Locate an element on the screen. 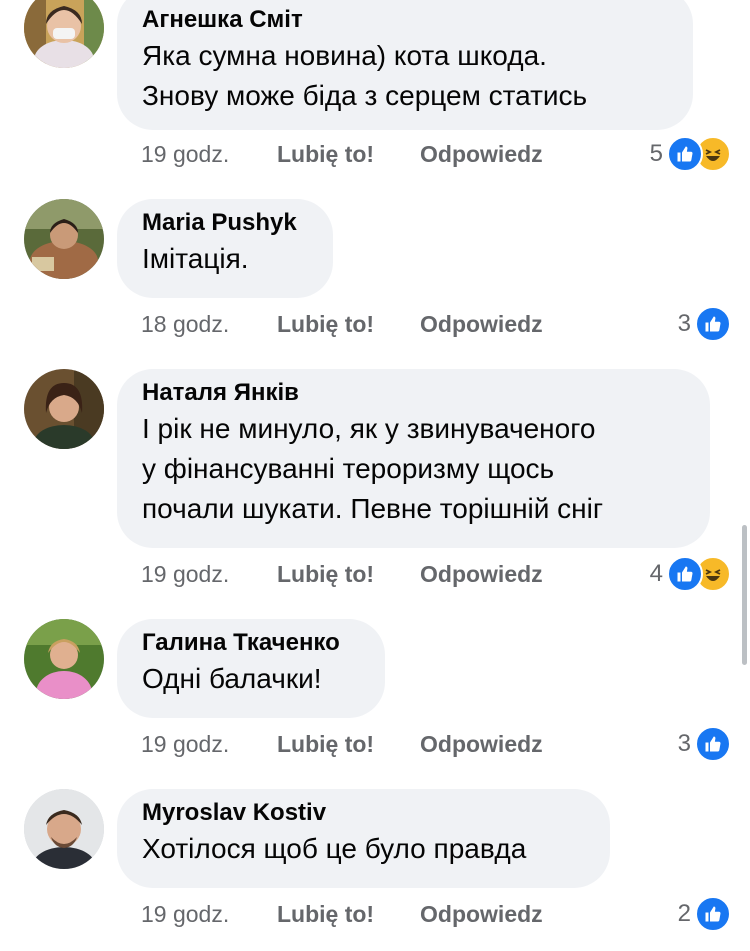 This screenshot has height=951, width=750. comment-actions: 19 godz. Lubię to! Odpowiedz 2 is located at coordinates (436, 914).